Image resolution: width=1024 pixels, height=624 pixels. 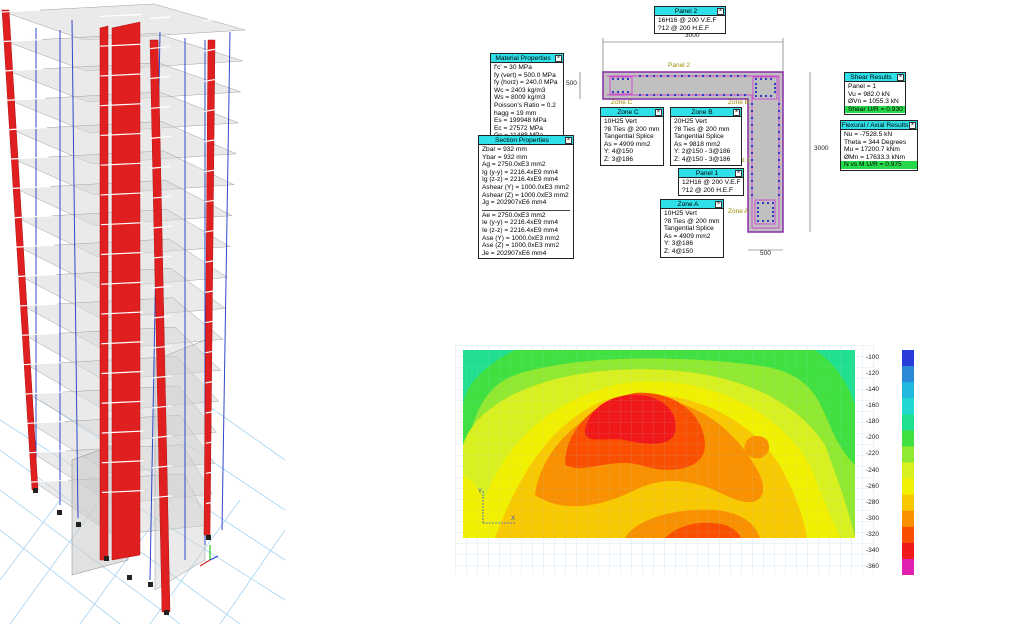 I want to click on info-row: Ashear (Y) = 1000.0xE3 mm2, so click(x=526, y=187).